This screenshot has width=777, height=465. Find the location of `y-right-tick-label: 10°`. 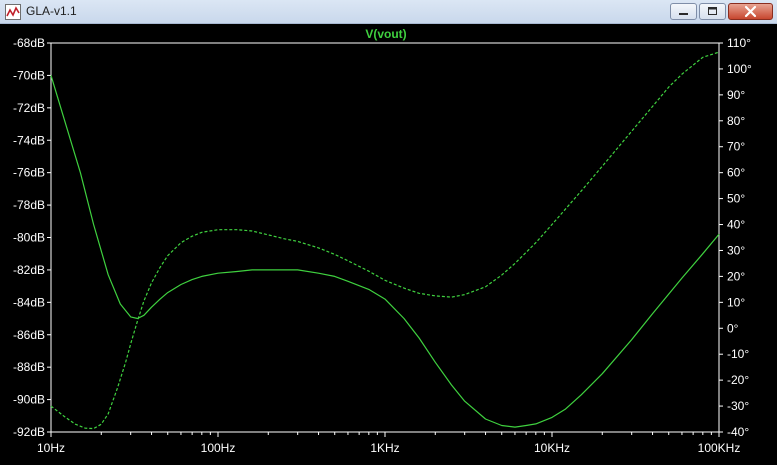

y-right-tick-label: 10° is located at coordinates (736, 302).